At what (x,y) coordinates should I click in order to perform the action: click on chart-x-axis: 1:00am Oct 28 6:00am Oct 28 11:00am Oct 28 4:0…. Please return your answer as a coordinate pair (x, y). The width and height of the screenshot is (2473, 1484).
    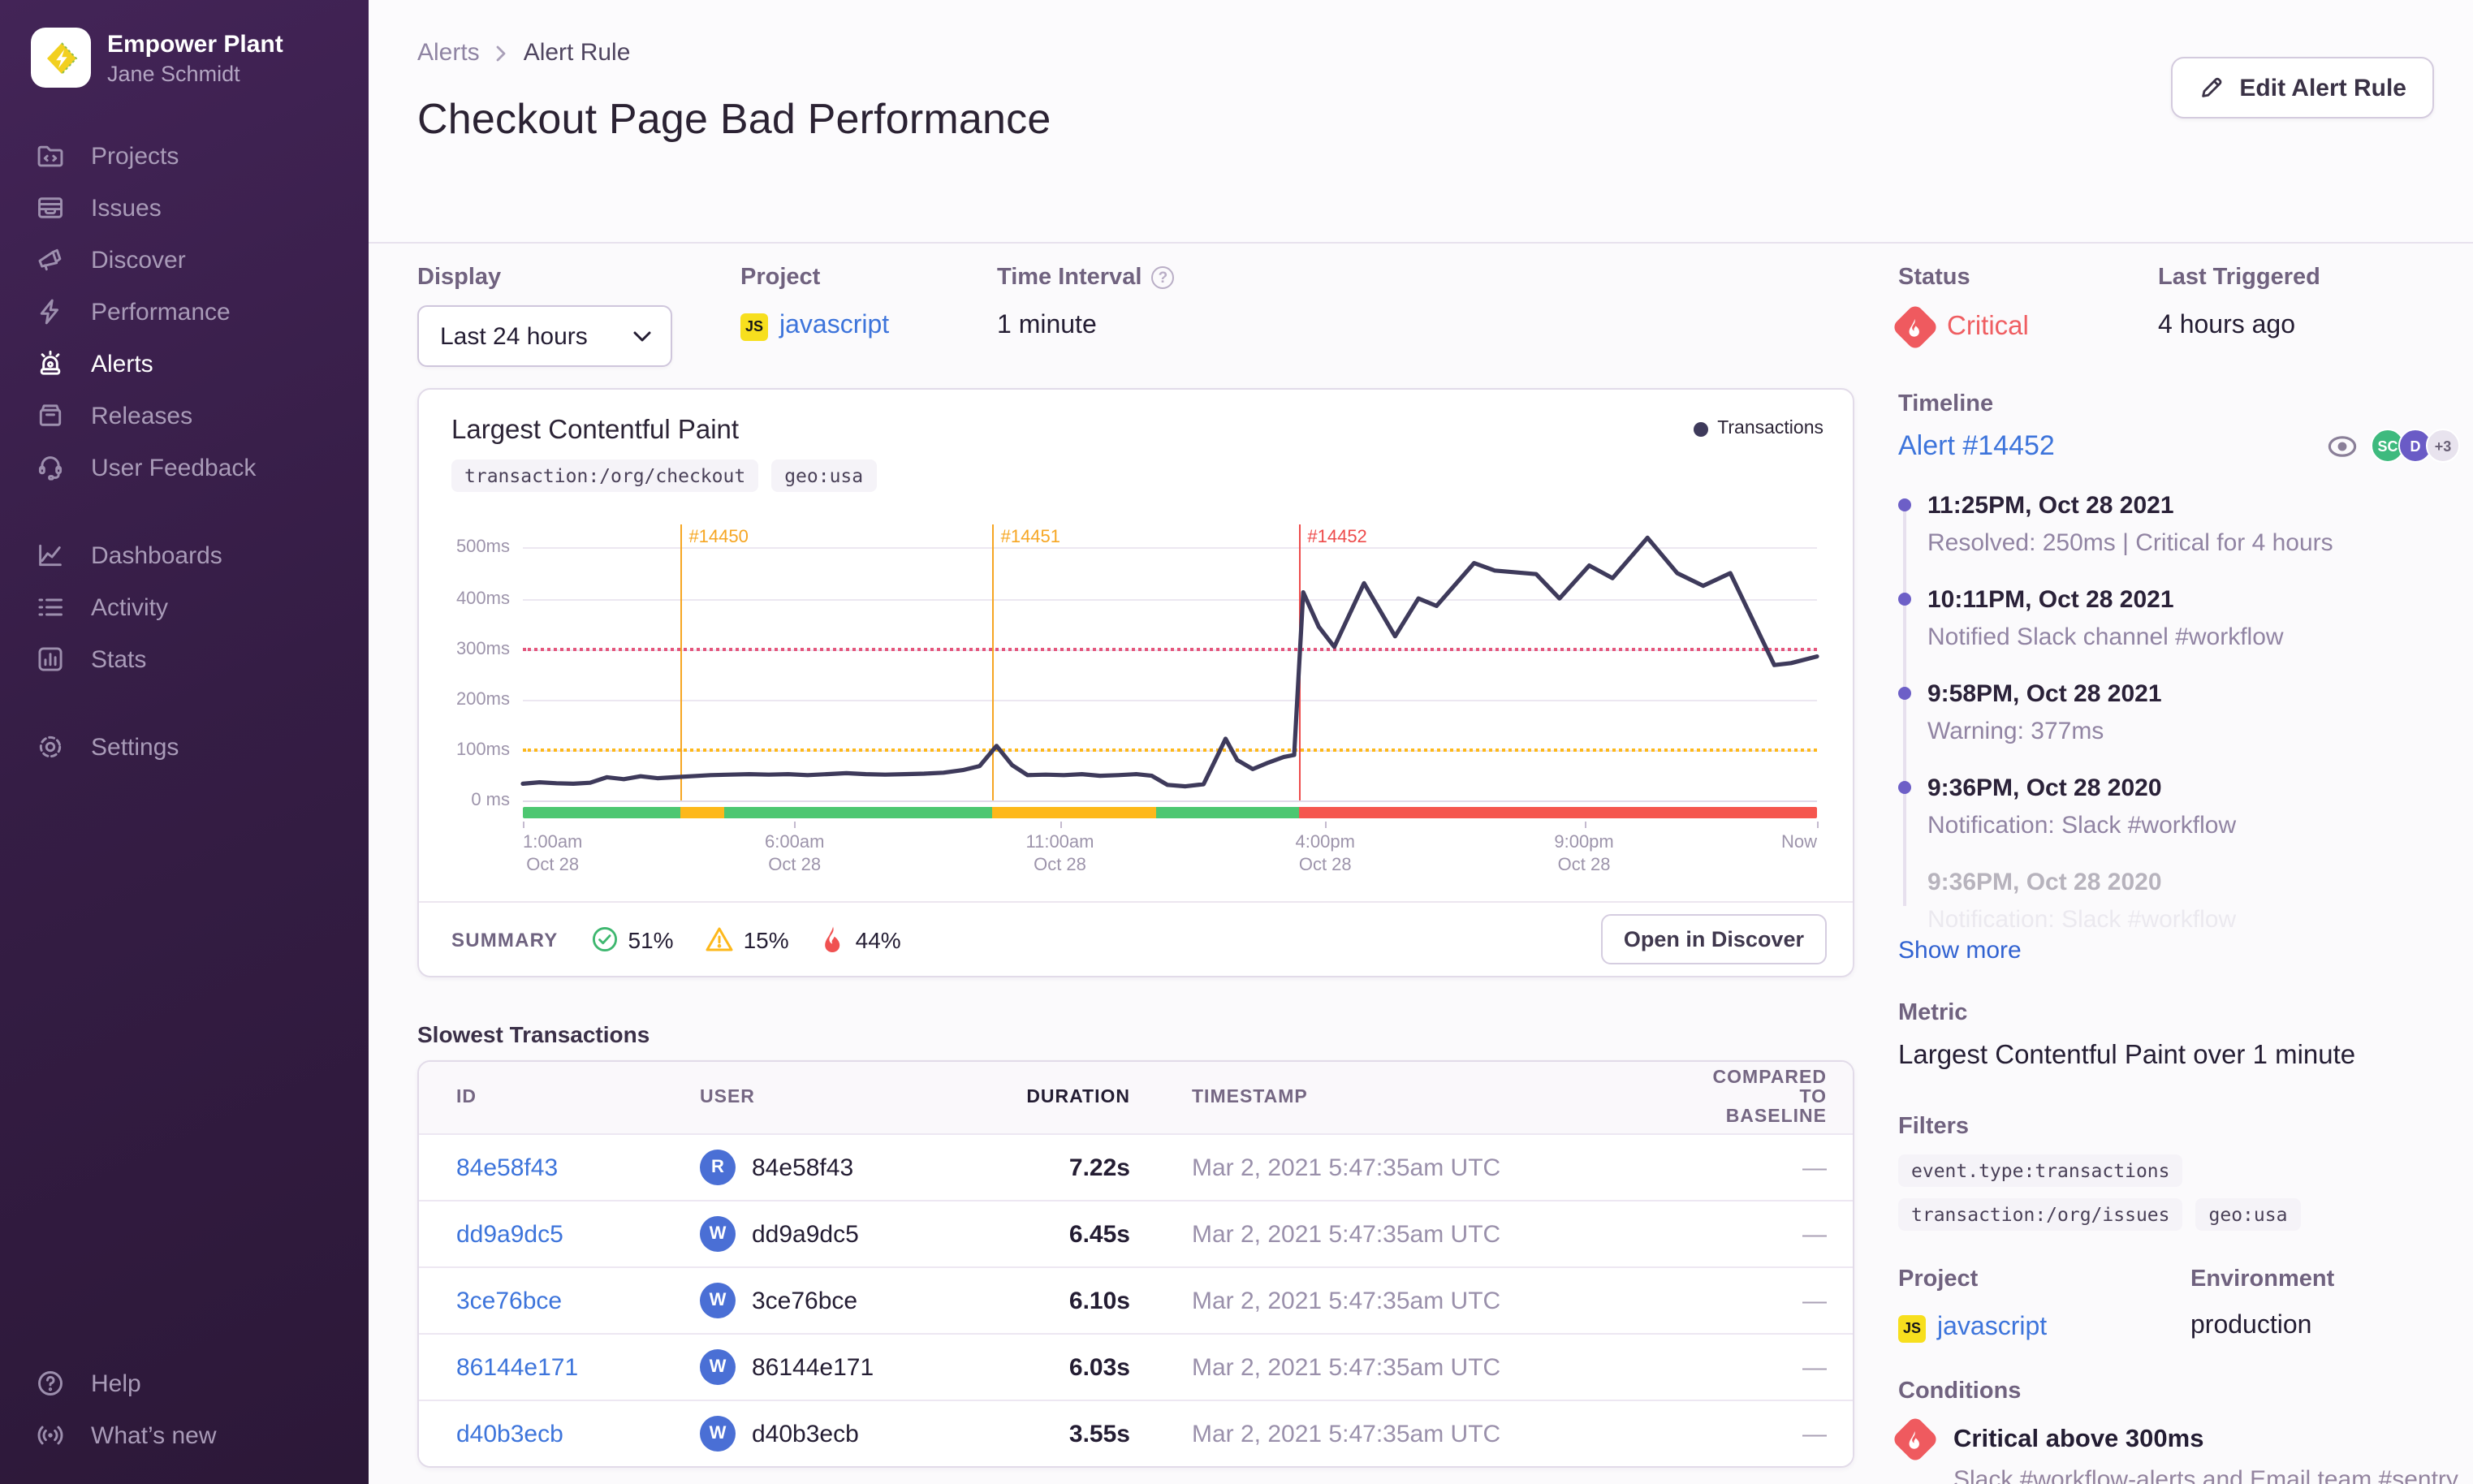
    Looking at the image, I should click on (1171, 852).